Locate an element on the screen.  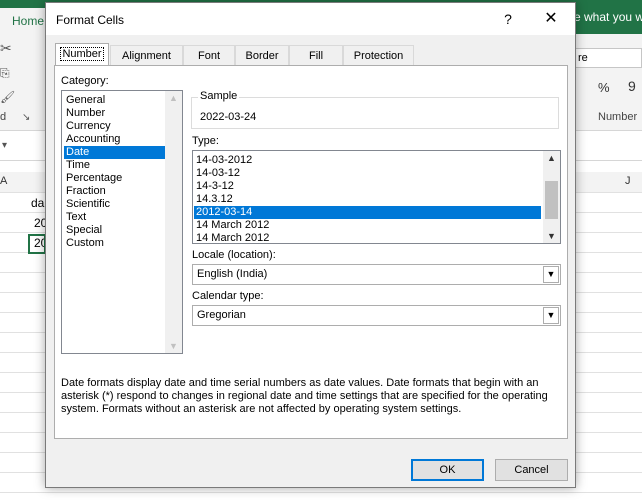
locale-value: English (India) is located at coordinates (232, 274).